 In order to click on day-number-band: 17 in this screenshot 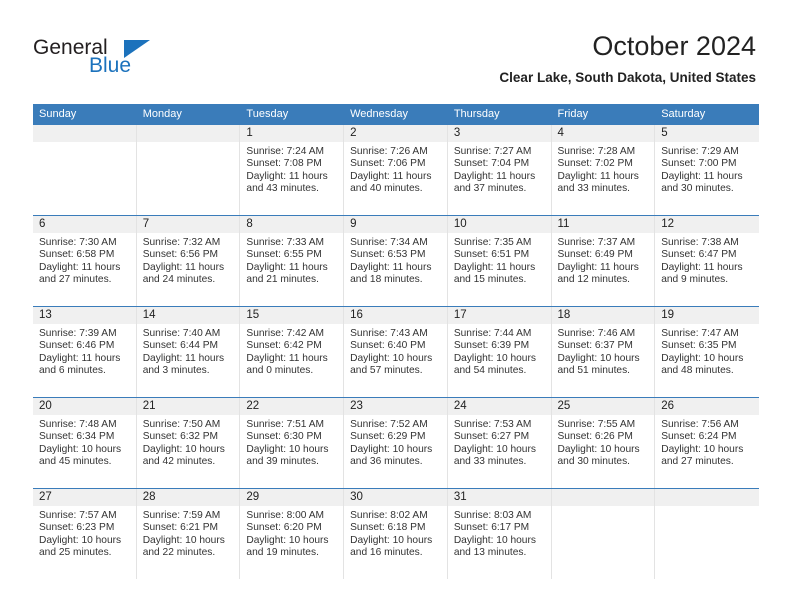, I will do `click(499, 315)`.